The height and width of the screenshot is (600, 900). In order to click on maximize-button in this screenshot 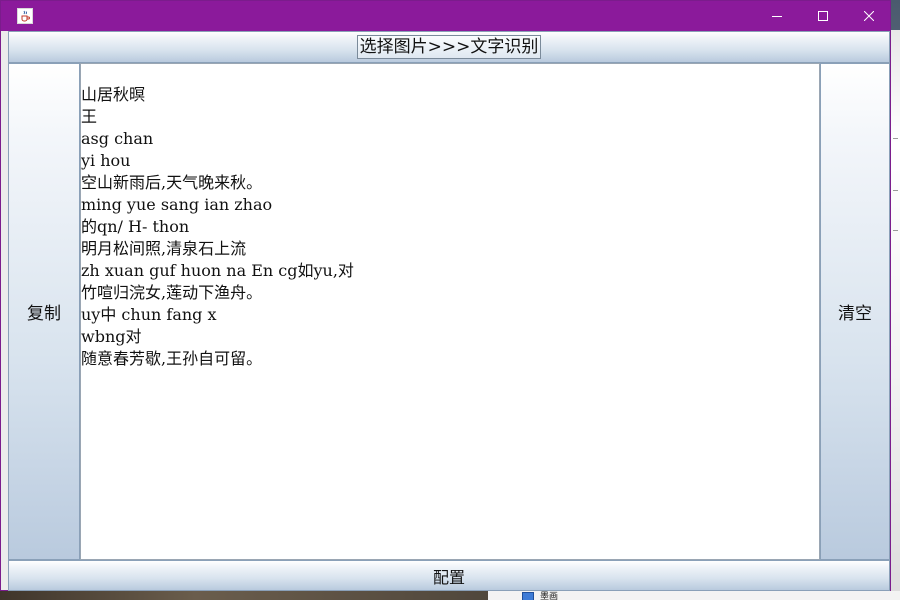, I will do `click(823, 16)`.